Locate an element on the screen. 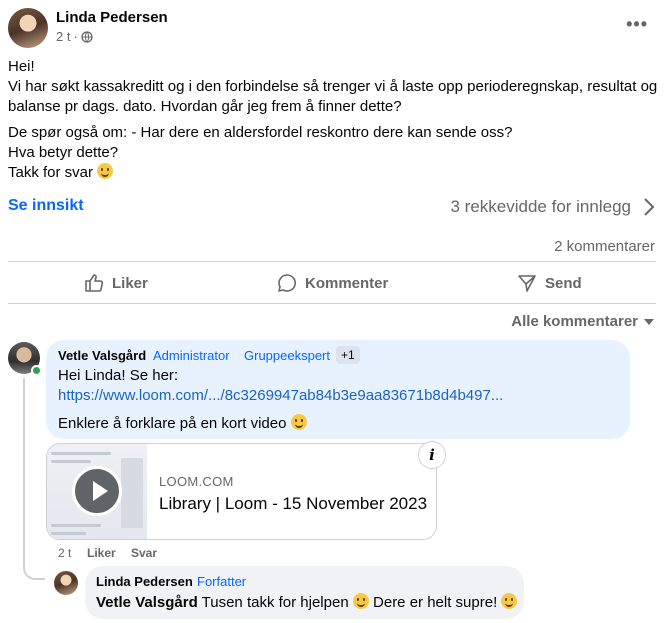 Image resolution: width=666 pixels, height=623 pixels. author-badge: Forfatter is located at coordinates (221, 581).